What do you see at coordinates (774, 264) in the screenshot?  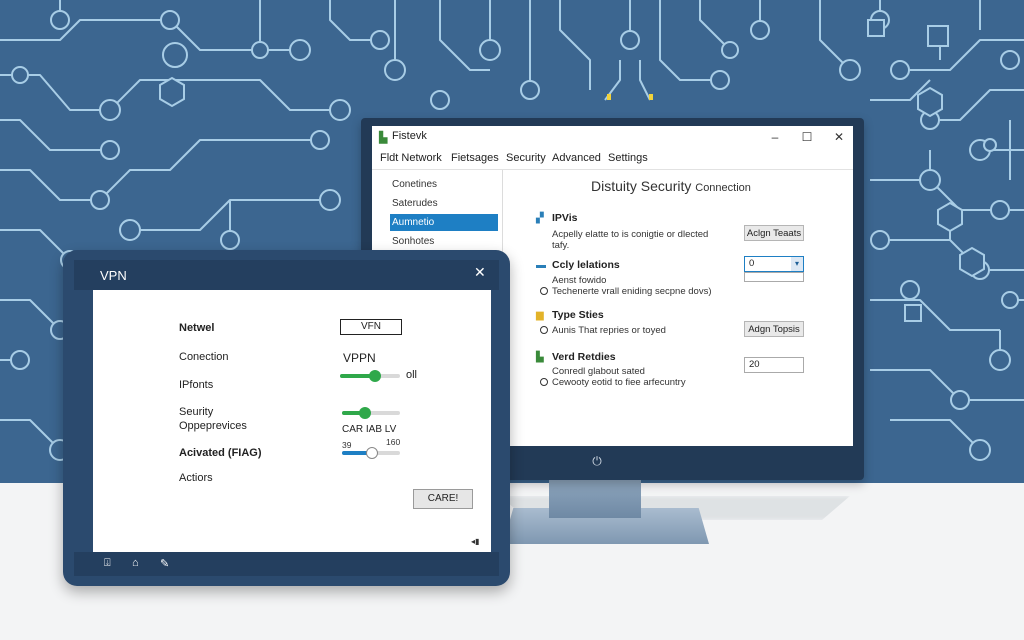 I see `ccly-select: 0 ▾` at bounding box center [774, 264].